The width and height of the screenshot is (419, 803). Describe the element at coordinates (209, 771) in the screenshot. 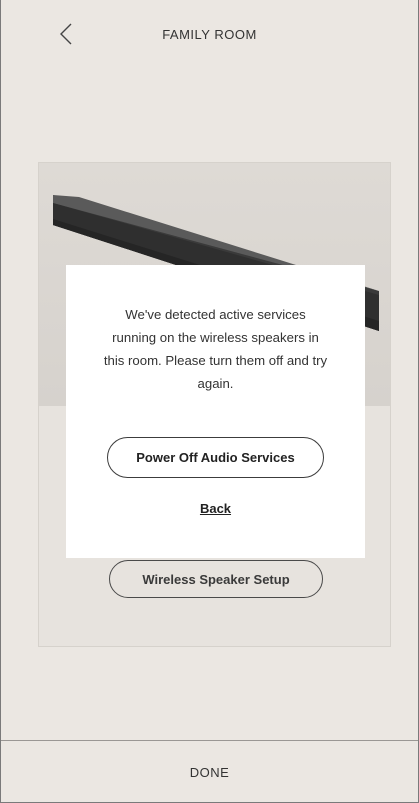

I see `done-button: DONE` at that location.